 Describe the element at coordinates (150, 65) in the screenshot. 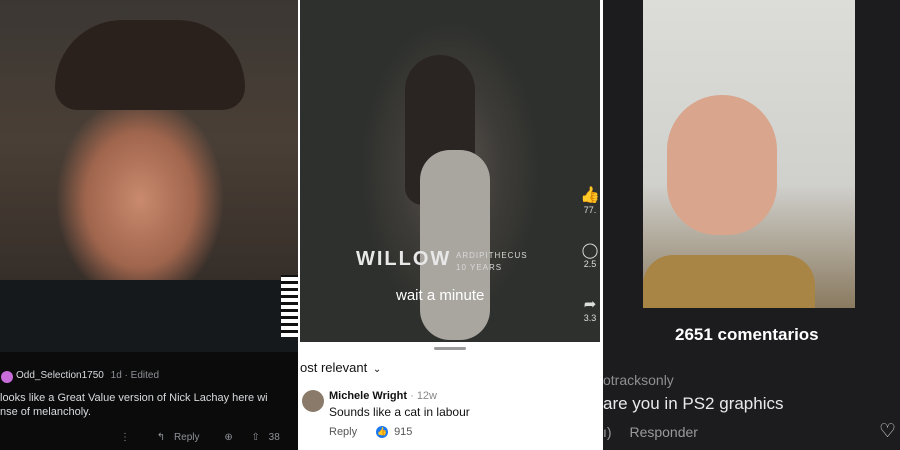

I see `man-hair-shape` at that location.